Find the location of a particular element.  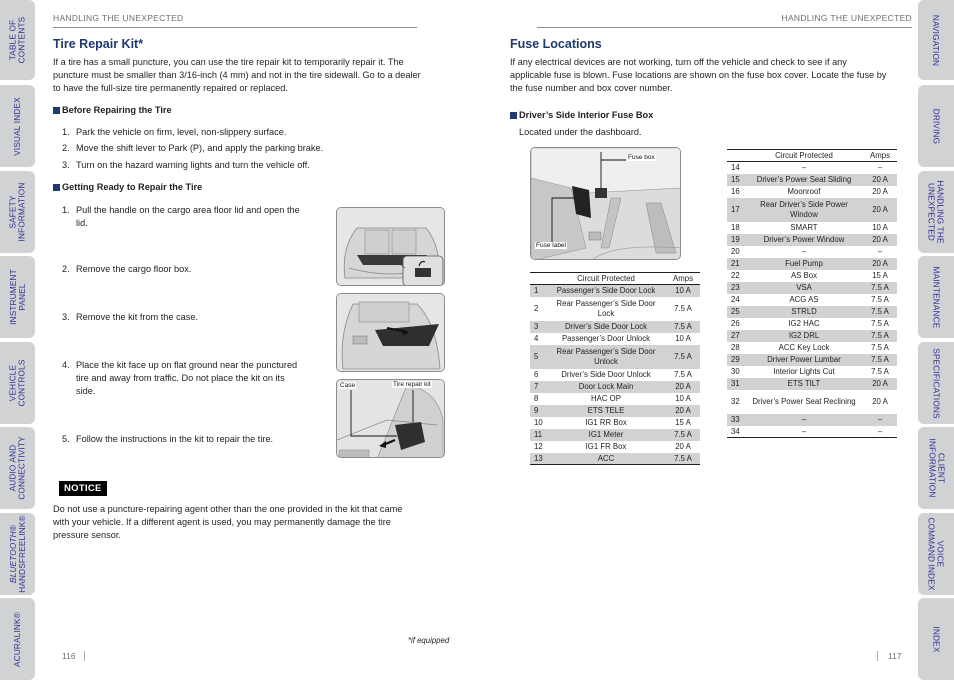

fuse-number-cell: 14 is located at coordinates (735, 167).